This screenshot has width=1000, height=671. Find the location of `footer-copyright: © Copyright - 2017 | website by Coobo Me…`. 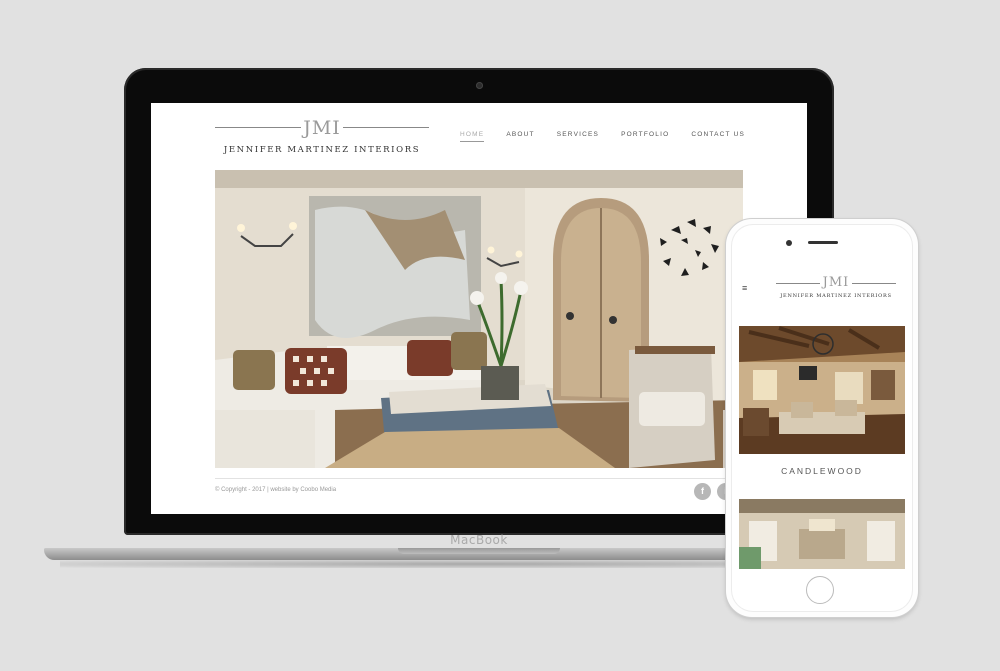

footer-copyright: © Copyright - 2017 | website by Coobo Me… is located at coordinates (276, 490).